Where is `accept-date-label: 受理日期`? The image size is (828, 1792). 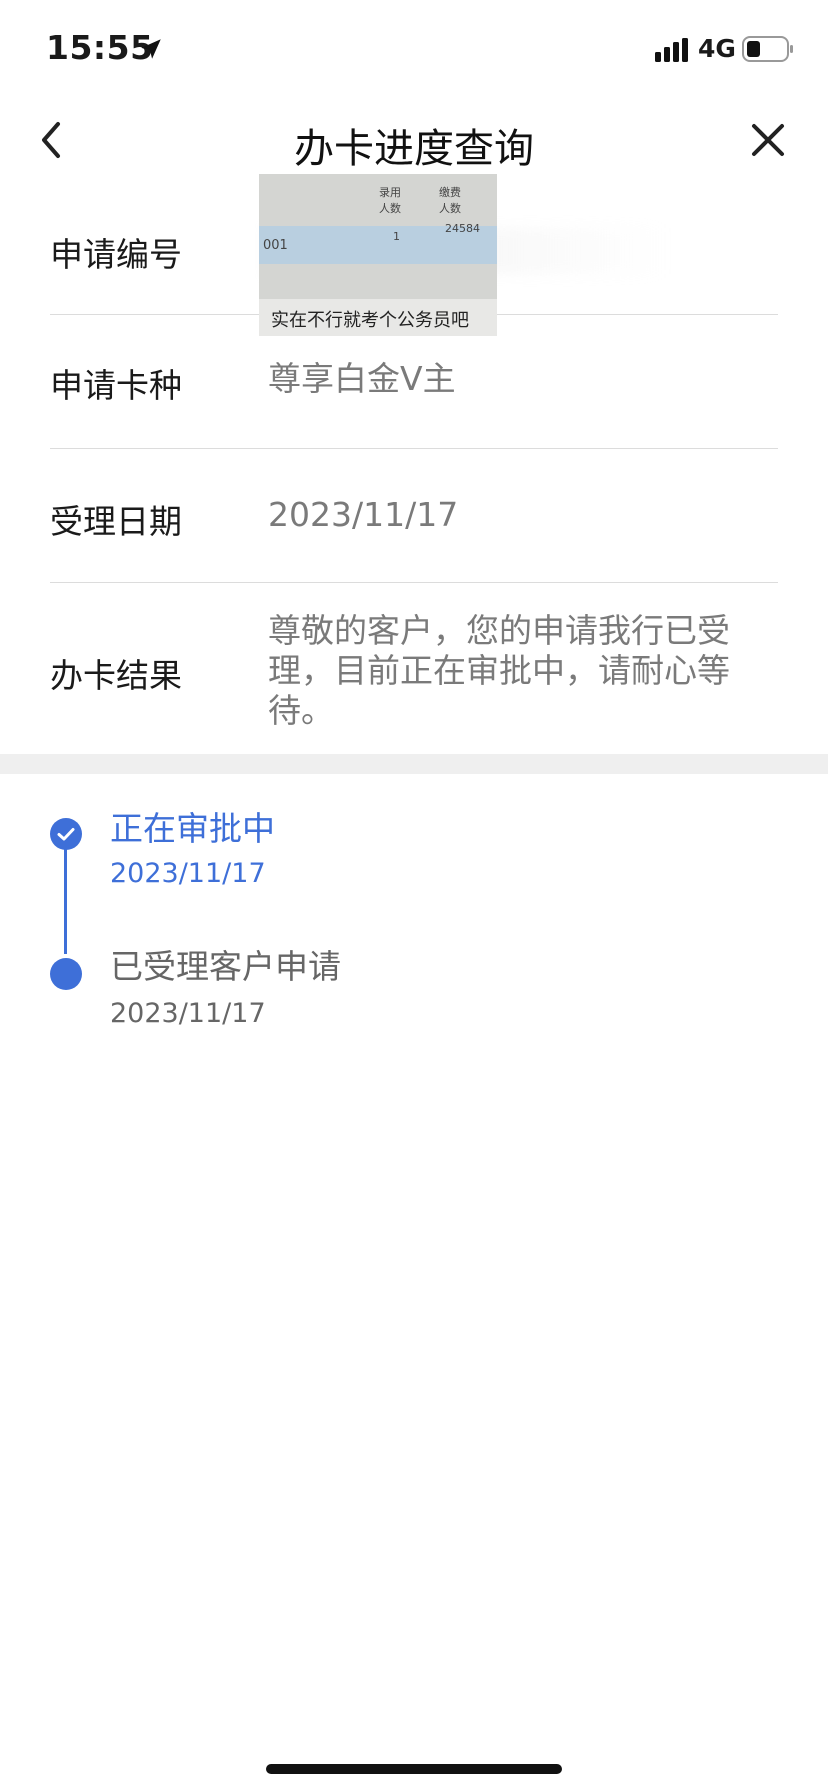
accept-date-label: 受理日期 is located at coordinates (116, 521).